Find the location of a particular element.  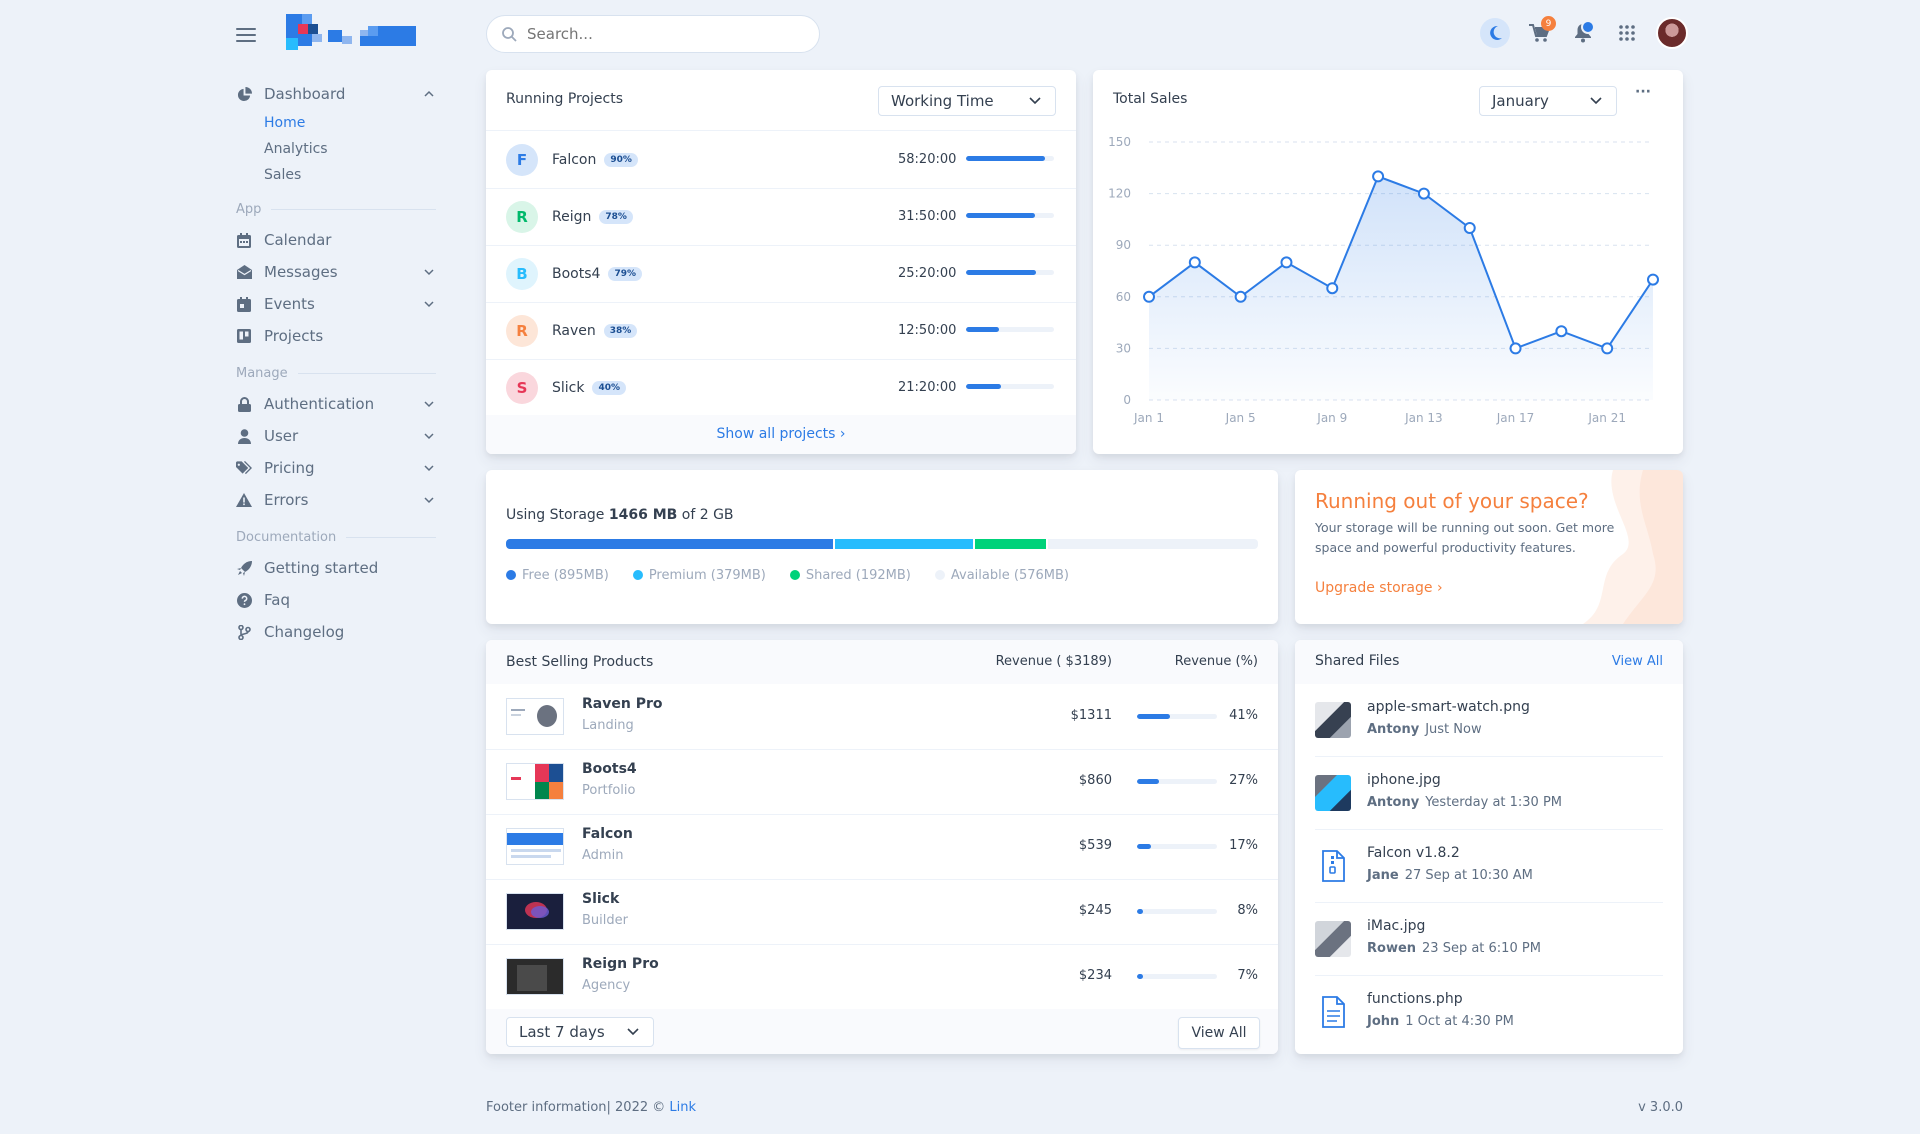

x-tick-label: Jan 21 is located at coordinates (1606, 418).